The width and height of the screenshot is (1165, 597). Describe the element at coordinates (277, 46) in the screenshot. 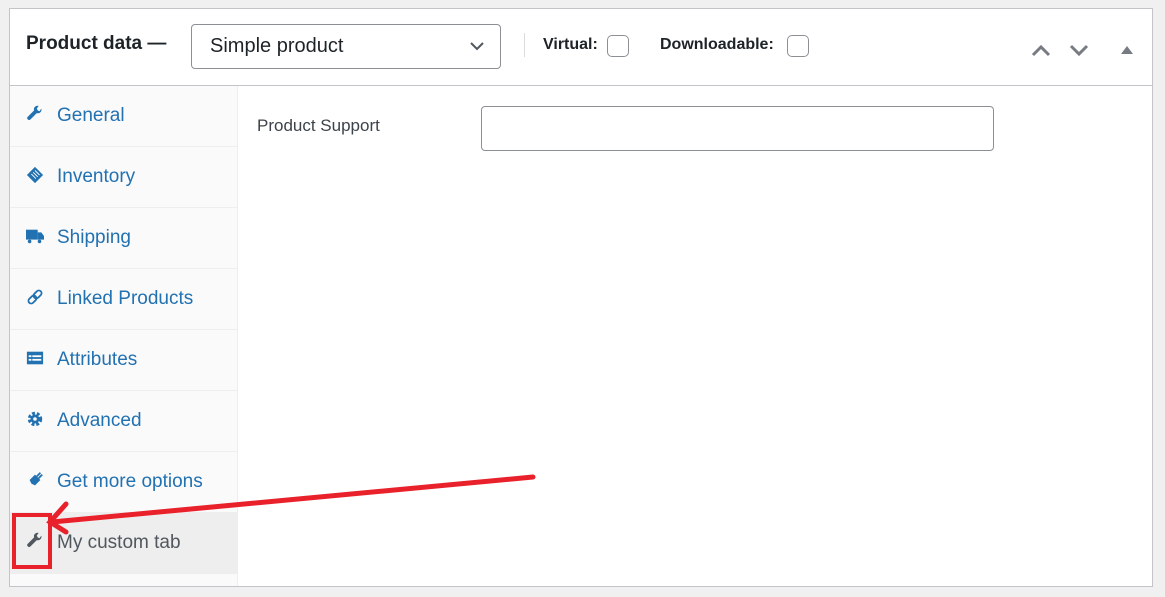

I see `product-type-value: Simple product` at that location.